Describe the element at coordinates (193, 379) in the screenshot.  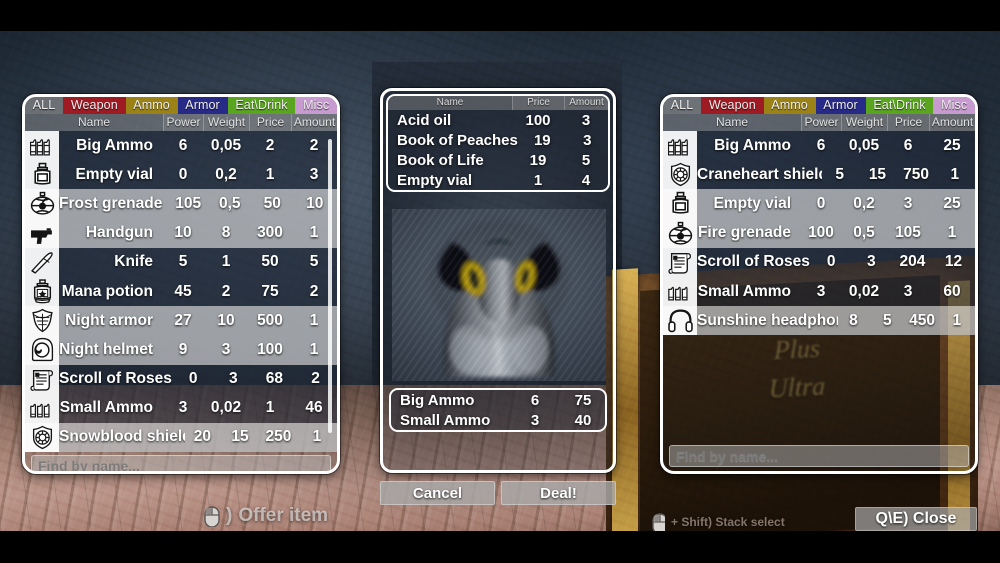
I see `item-power: 0` at that location.